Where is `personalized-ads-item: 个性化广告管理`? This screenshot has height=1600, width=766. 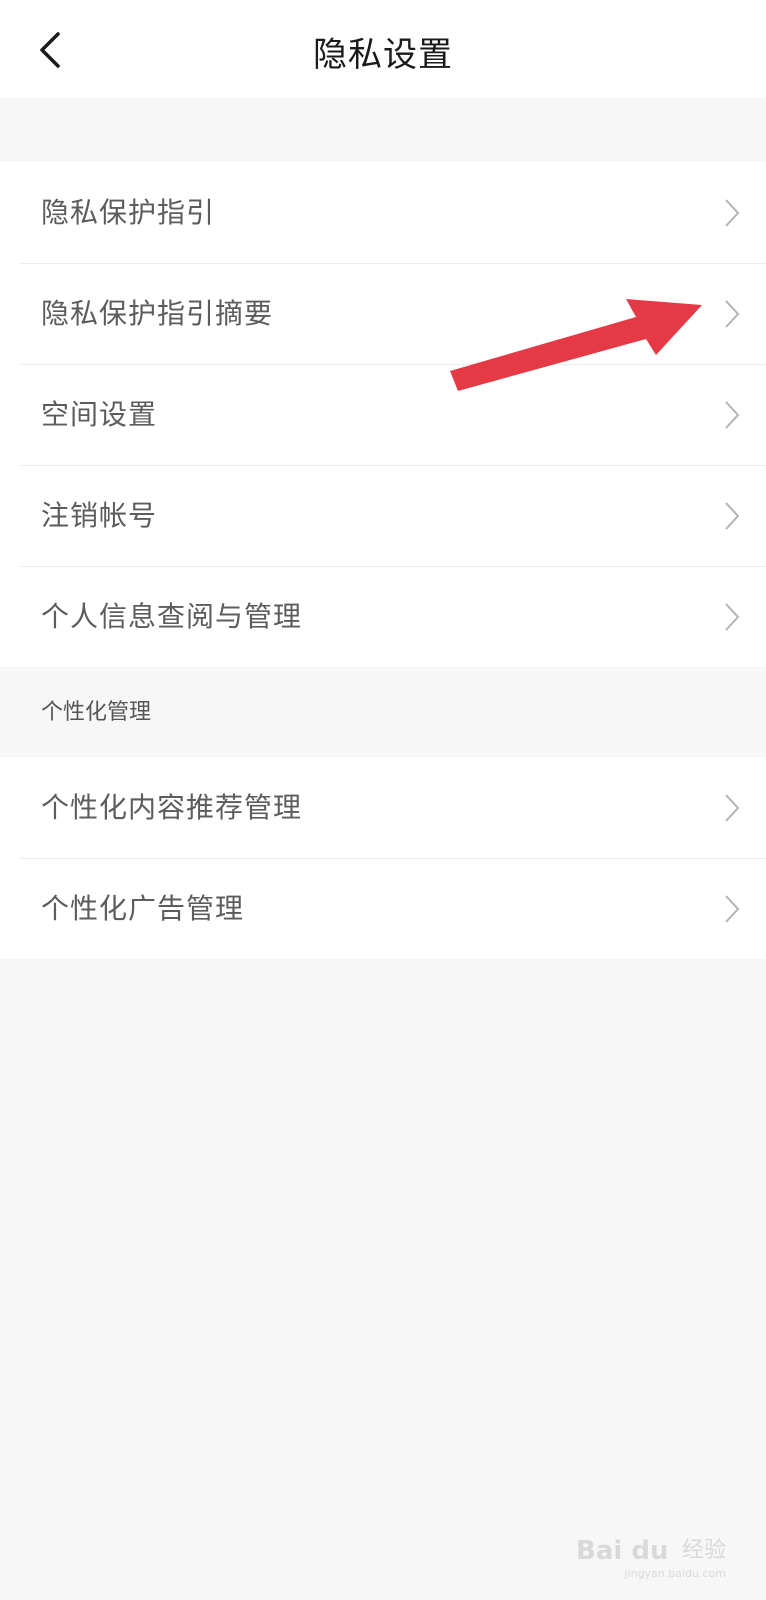
personalized-ads-item: 个性化广告管理 is located at coordinates (383, 908).